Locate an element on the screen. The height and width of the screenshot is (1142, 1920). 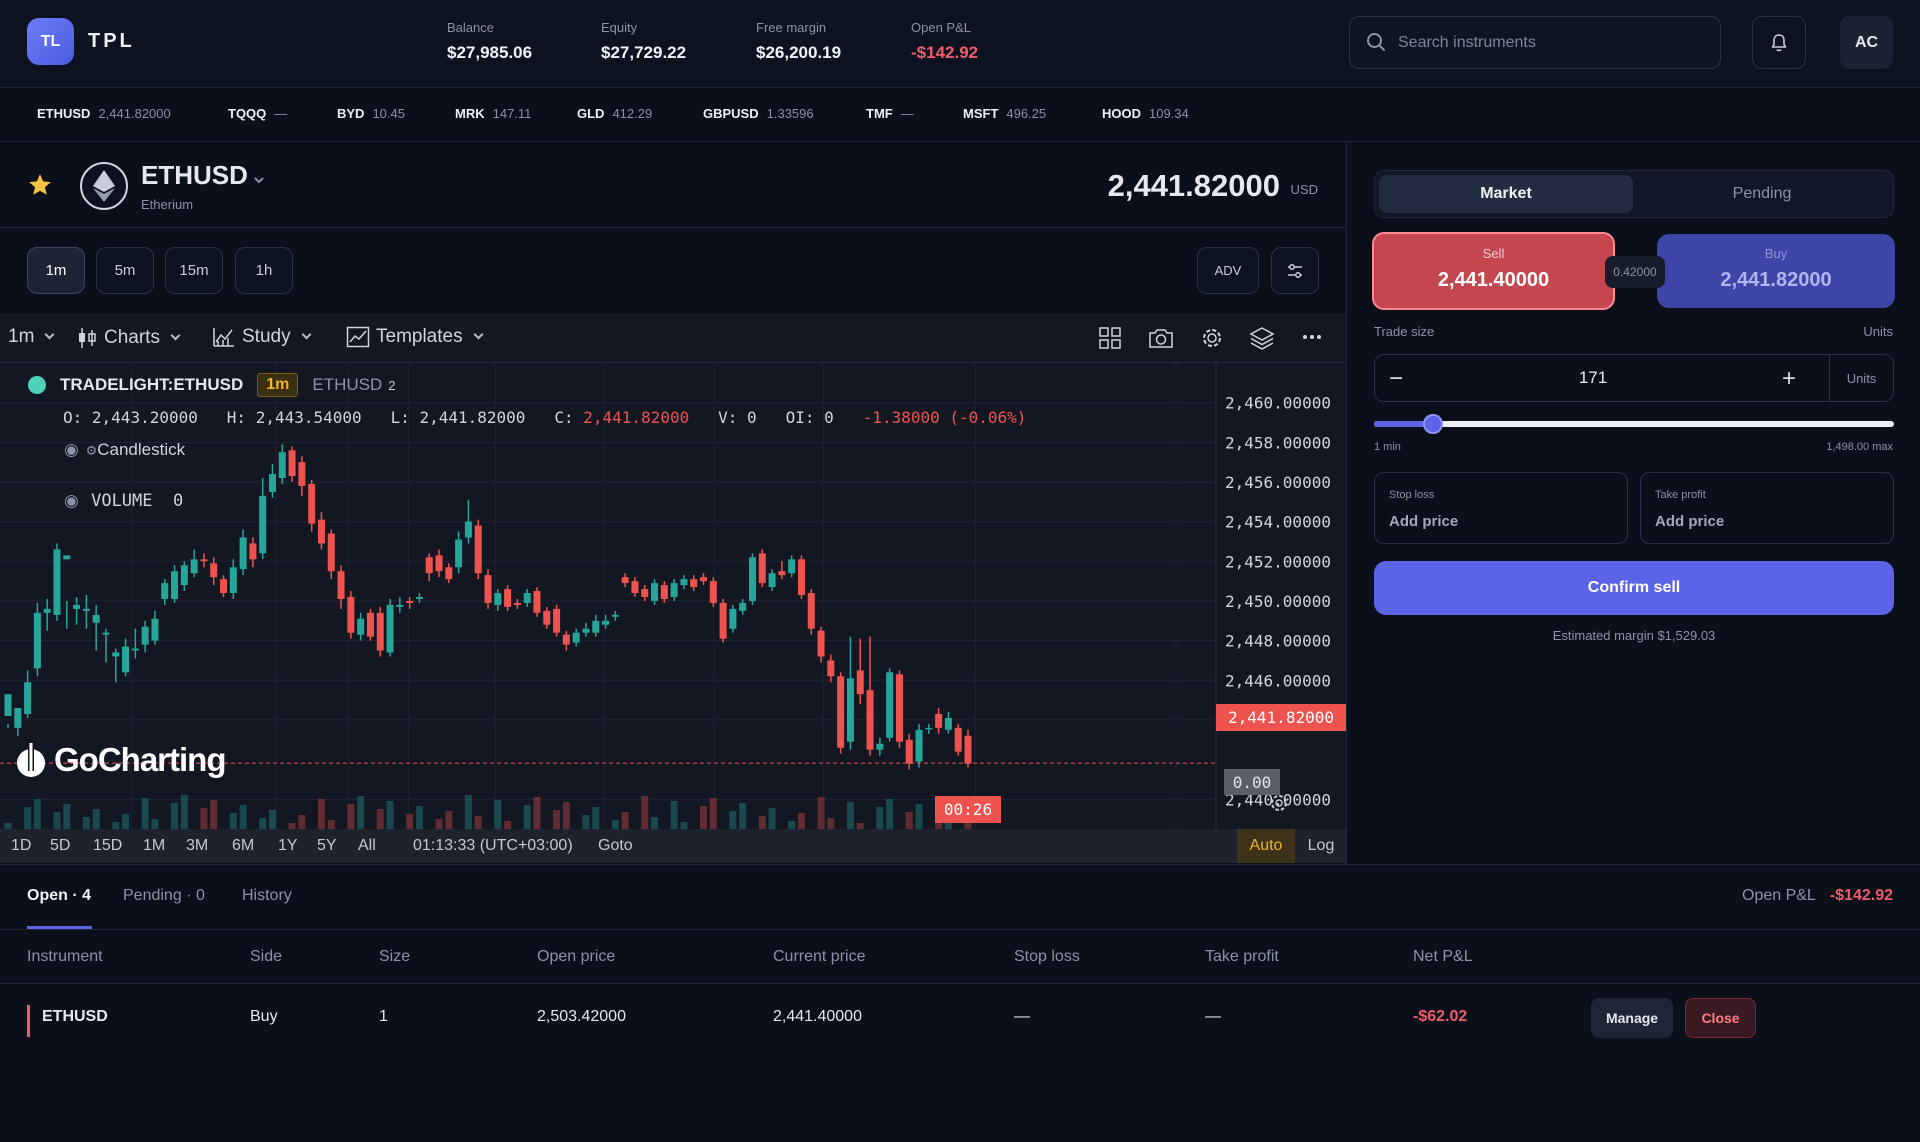
templates-dropdown: Templates is located at coordinates (415, 337).